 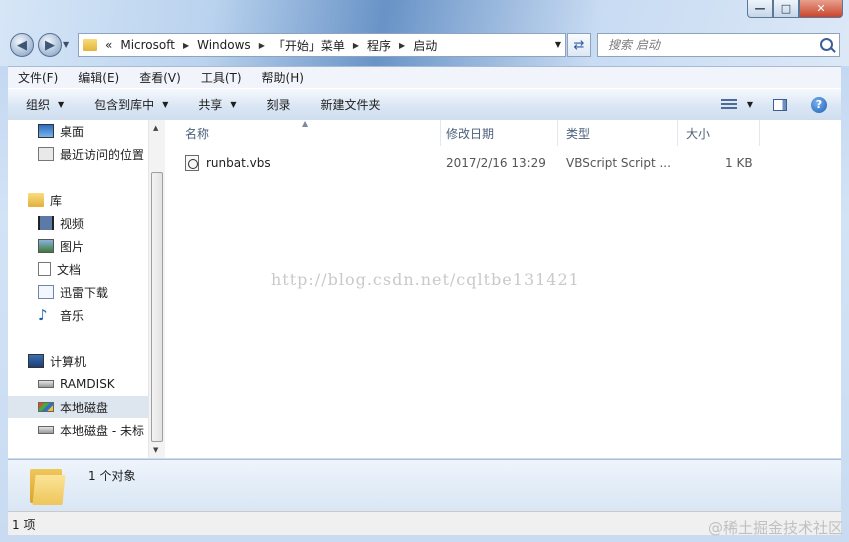 What do you see at coordinates (101, 154) in the screenshot?
I see `nav-item-recent-places: 最近访问的位置` at bounding box center [101, 154].